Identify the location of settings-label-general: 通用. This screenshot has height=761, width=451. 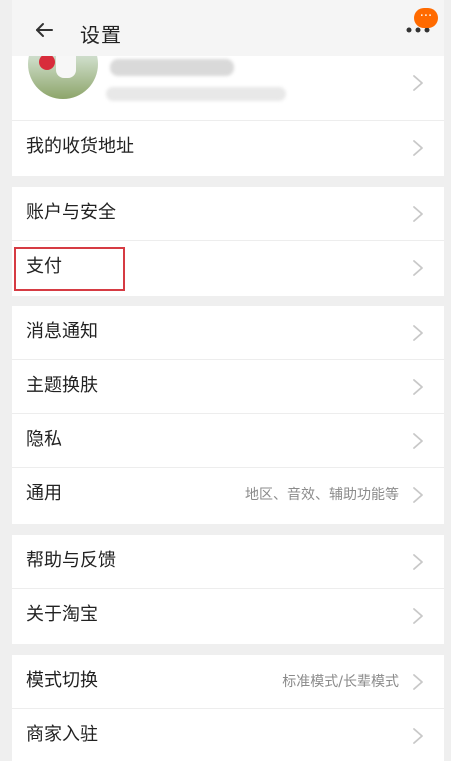
(44, 493).